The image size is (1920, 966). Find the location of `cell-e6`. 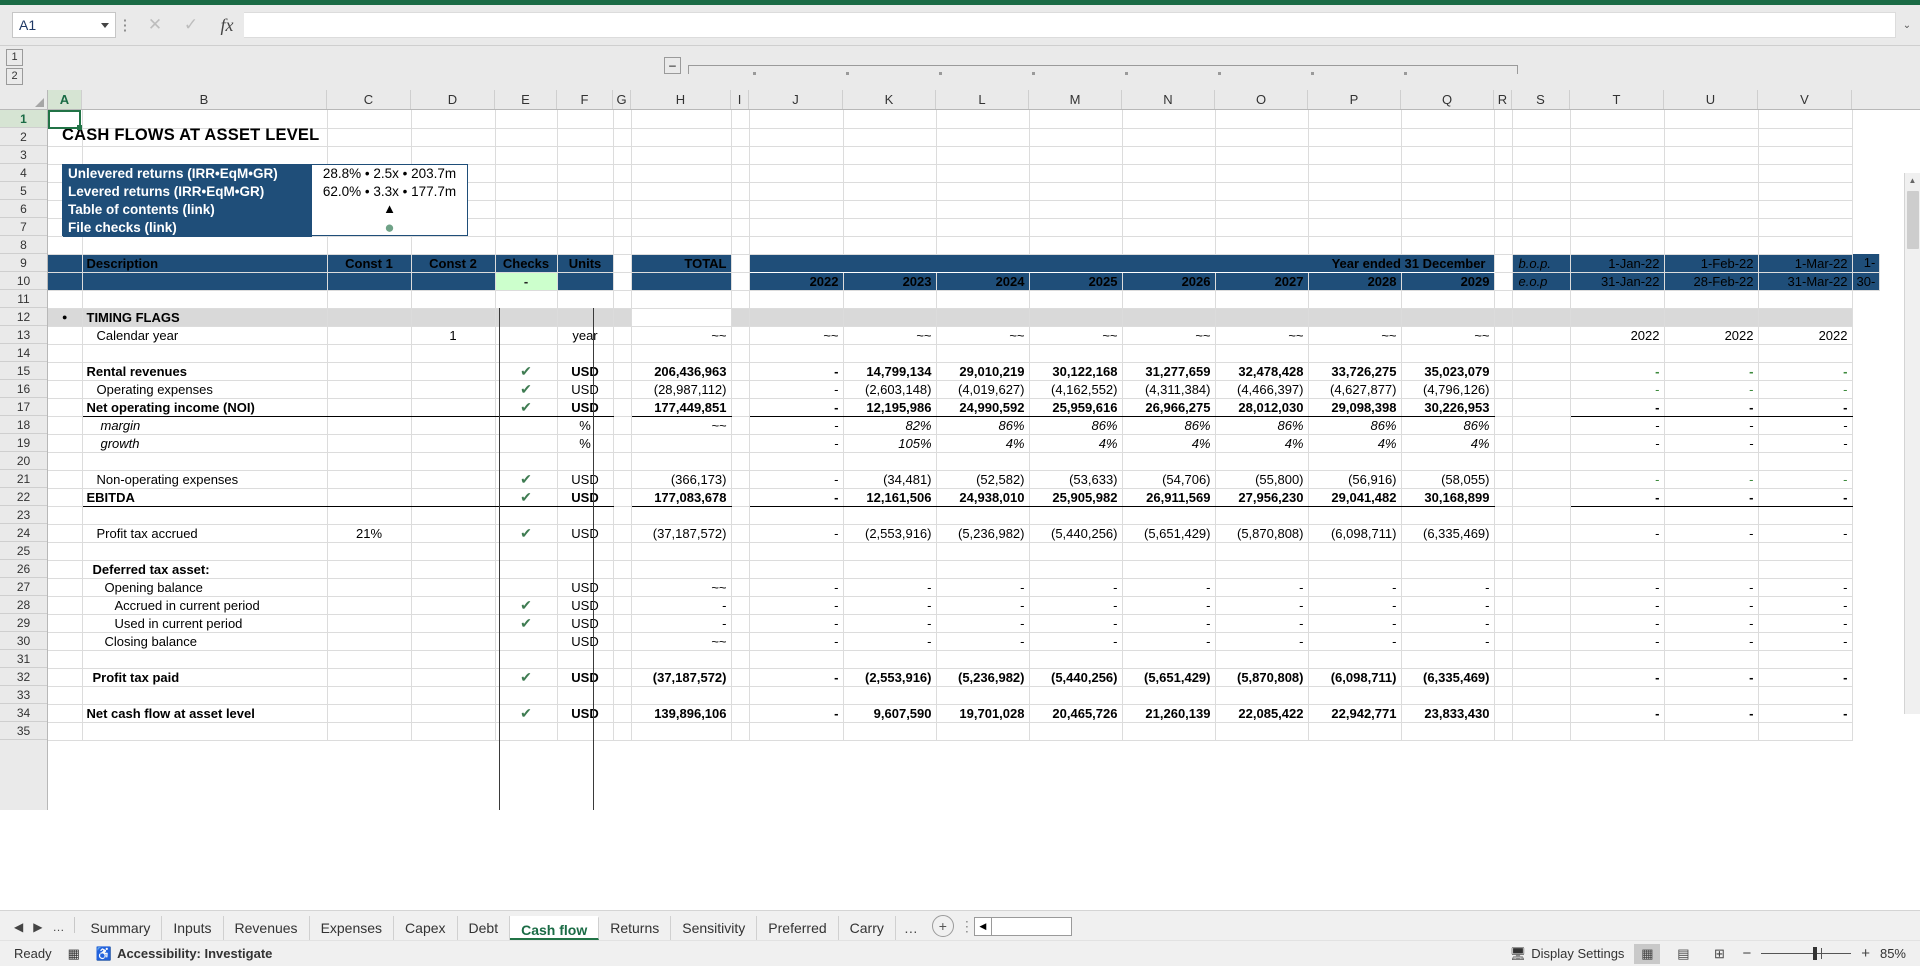

cell-e6 is located at coordinates (526, 209).